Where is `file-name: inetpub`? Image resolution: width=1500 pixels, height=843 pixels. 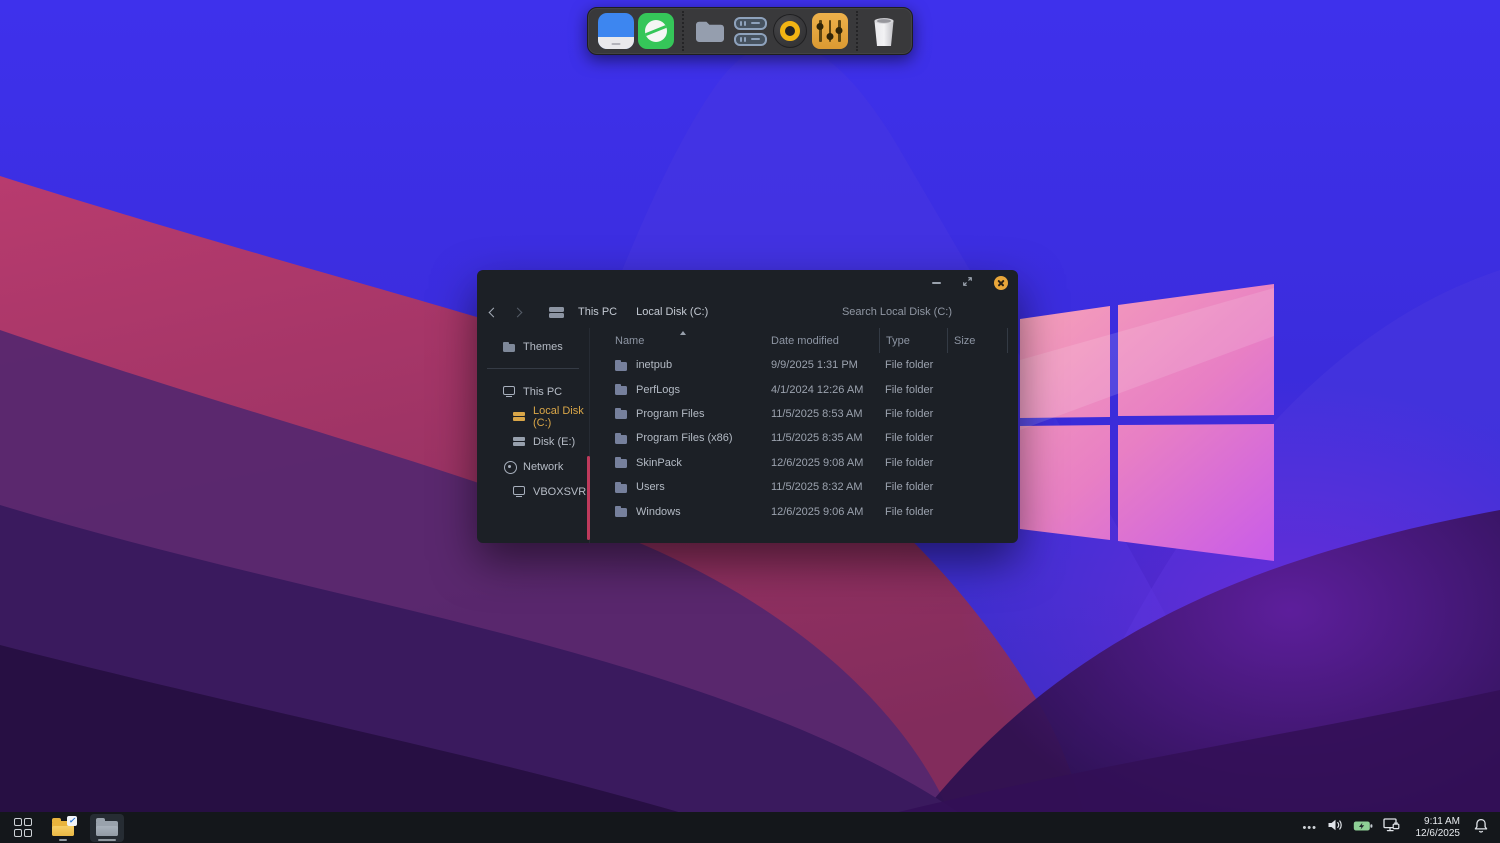 file-name: inetpub is located at coordinates (654, 365).